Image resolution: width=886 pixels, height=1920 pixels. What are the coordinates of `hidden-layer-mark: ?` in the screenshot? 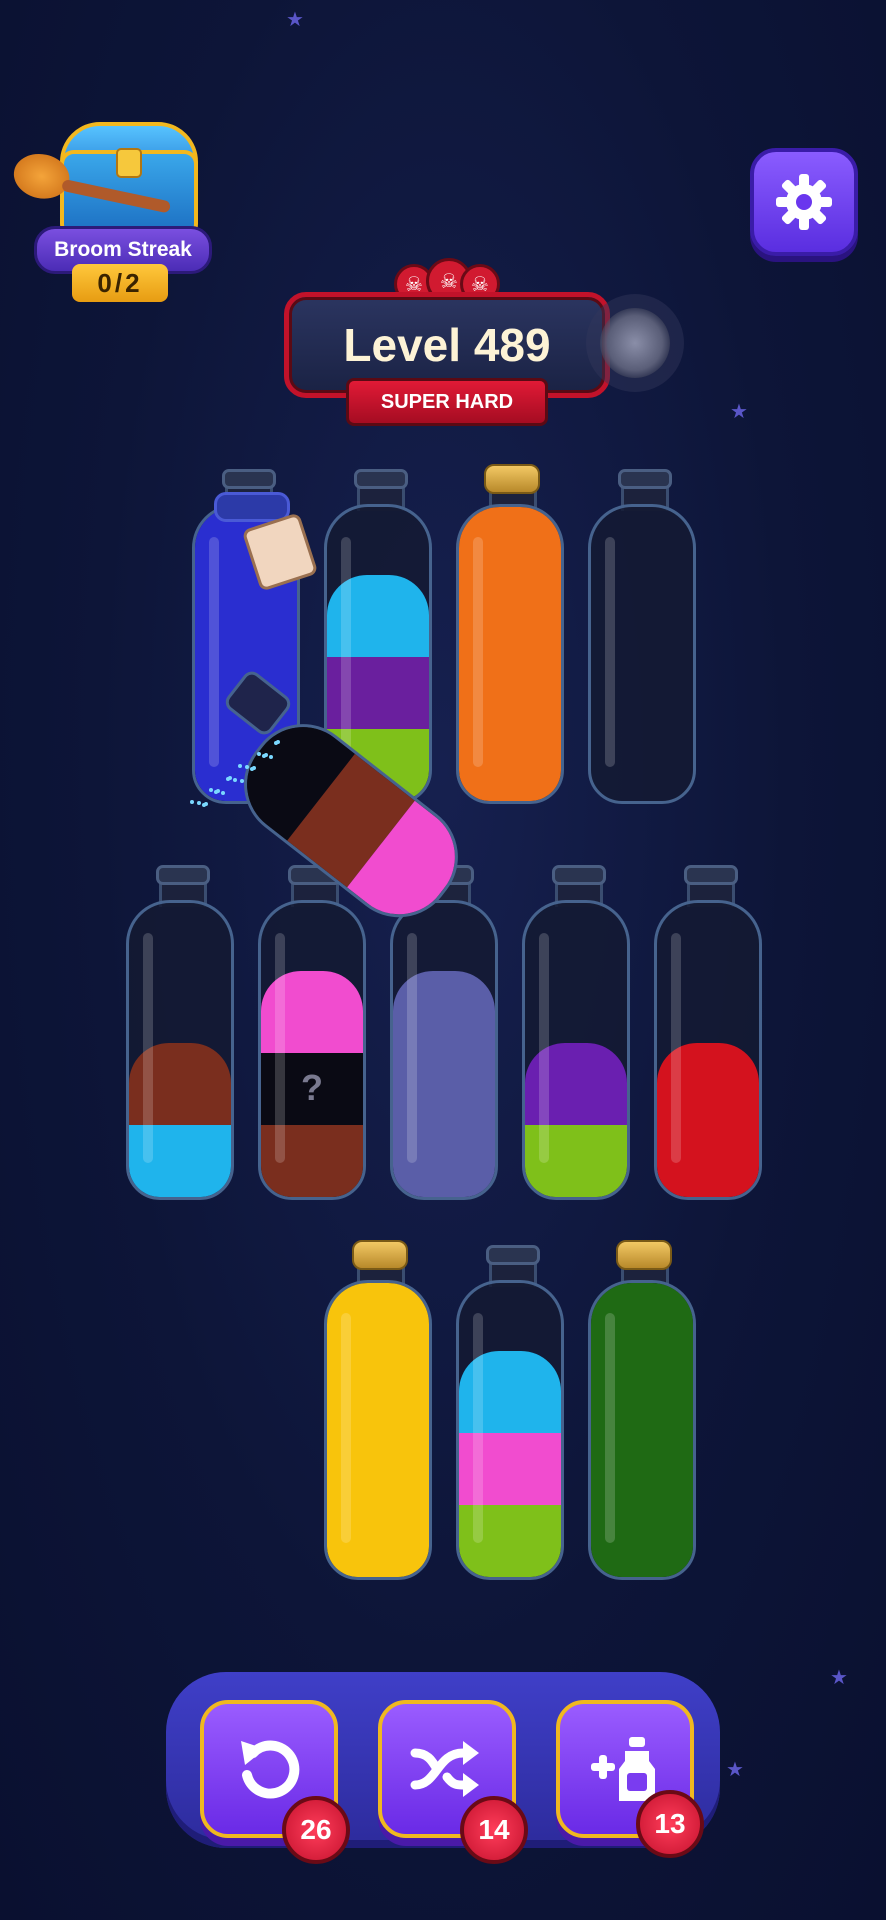 It's located at (312, 1087).